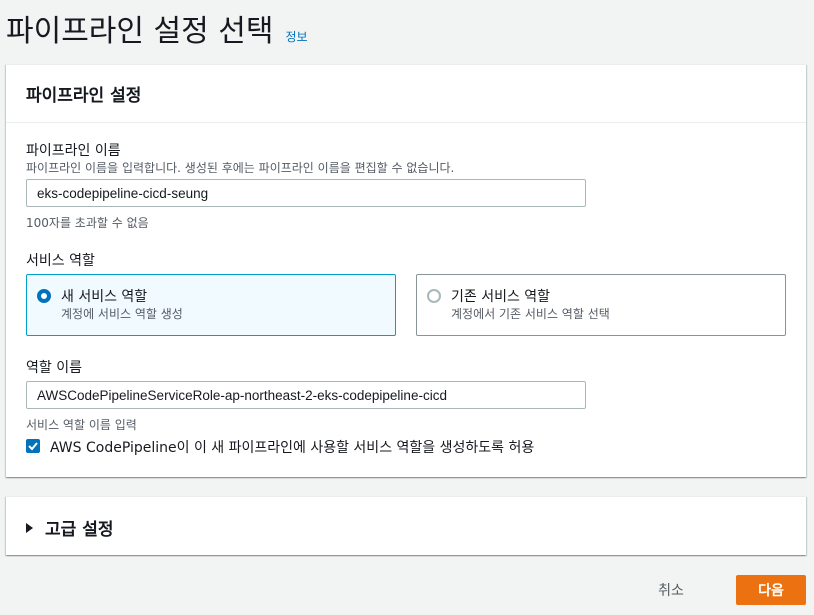  Describe the element at coordinates (501, 297) in the screenshot. I see `option-title: 기존 서비스 역할` at that location.